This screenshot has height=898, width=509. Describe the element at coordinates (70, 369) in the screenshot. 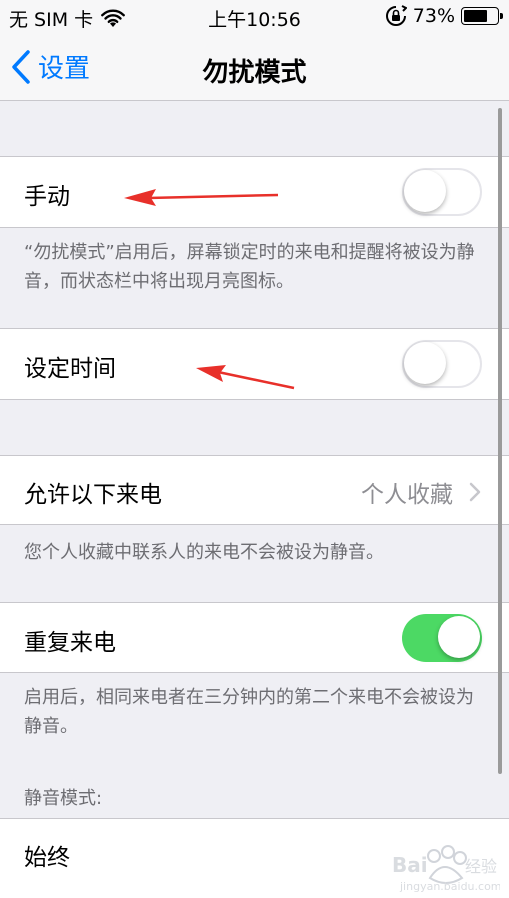

I see `scheduled-label: 设定时间` at that location.